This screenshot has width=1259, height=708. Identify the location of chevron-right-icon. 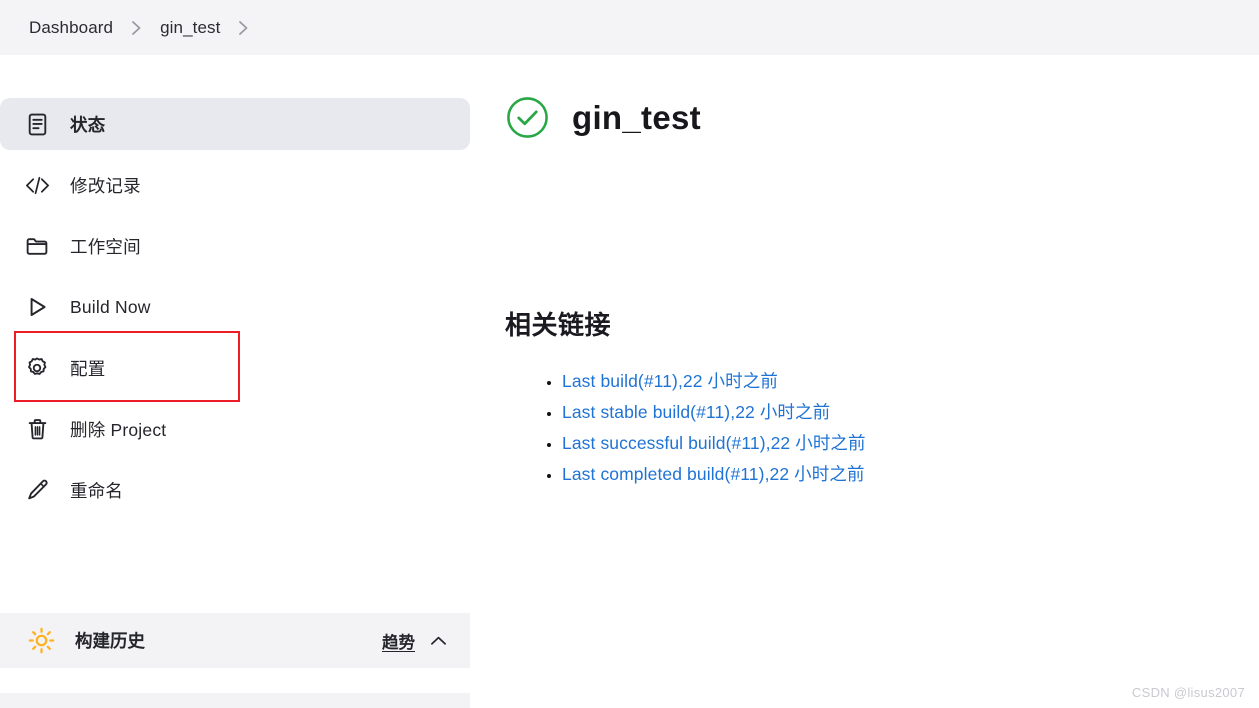
(136, 28).